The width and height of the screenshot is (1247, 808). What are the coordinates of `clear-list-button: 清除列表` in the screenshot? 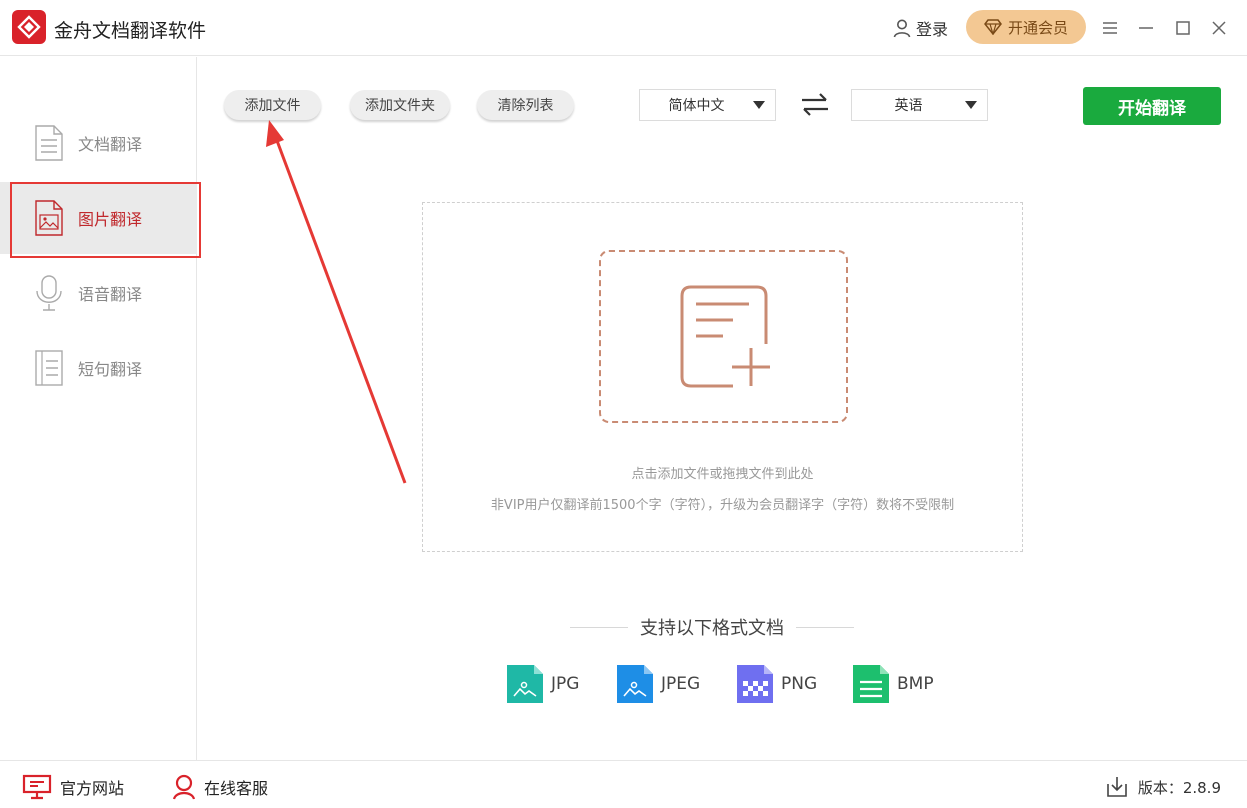 It's located at (525, 105).